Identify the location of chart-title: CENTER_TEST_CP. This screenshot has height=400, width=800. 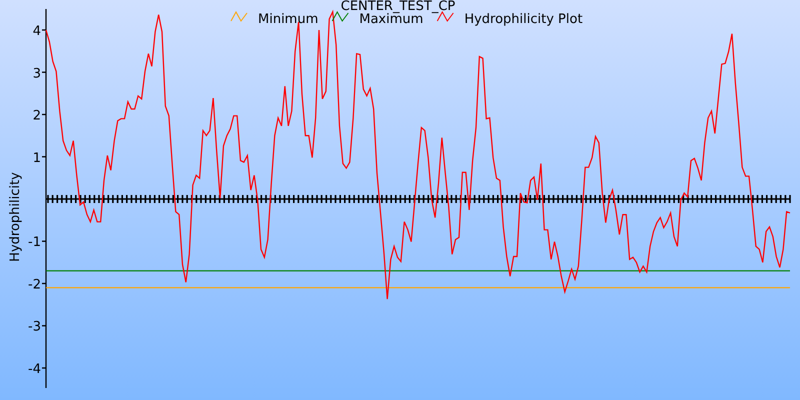
(398, 7).